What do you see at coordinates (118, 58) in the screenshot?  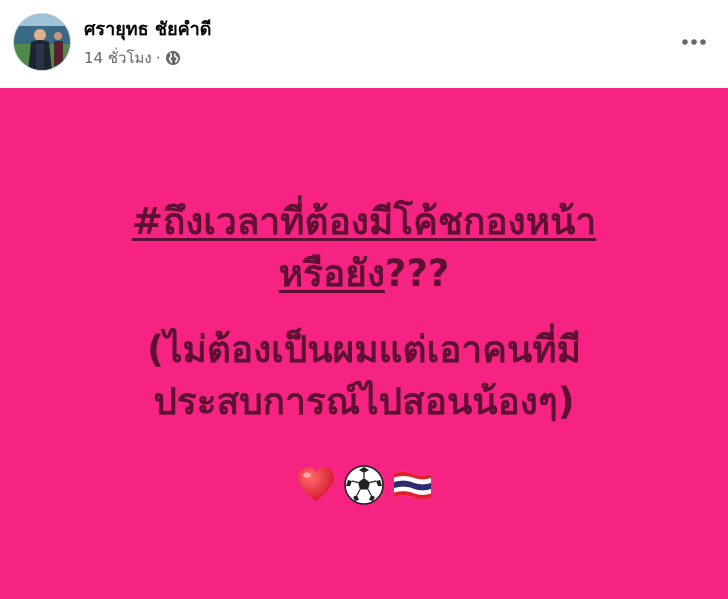 I see `post-timestamp: 14 ชั่วโมง` at bounding box center [118, 58].